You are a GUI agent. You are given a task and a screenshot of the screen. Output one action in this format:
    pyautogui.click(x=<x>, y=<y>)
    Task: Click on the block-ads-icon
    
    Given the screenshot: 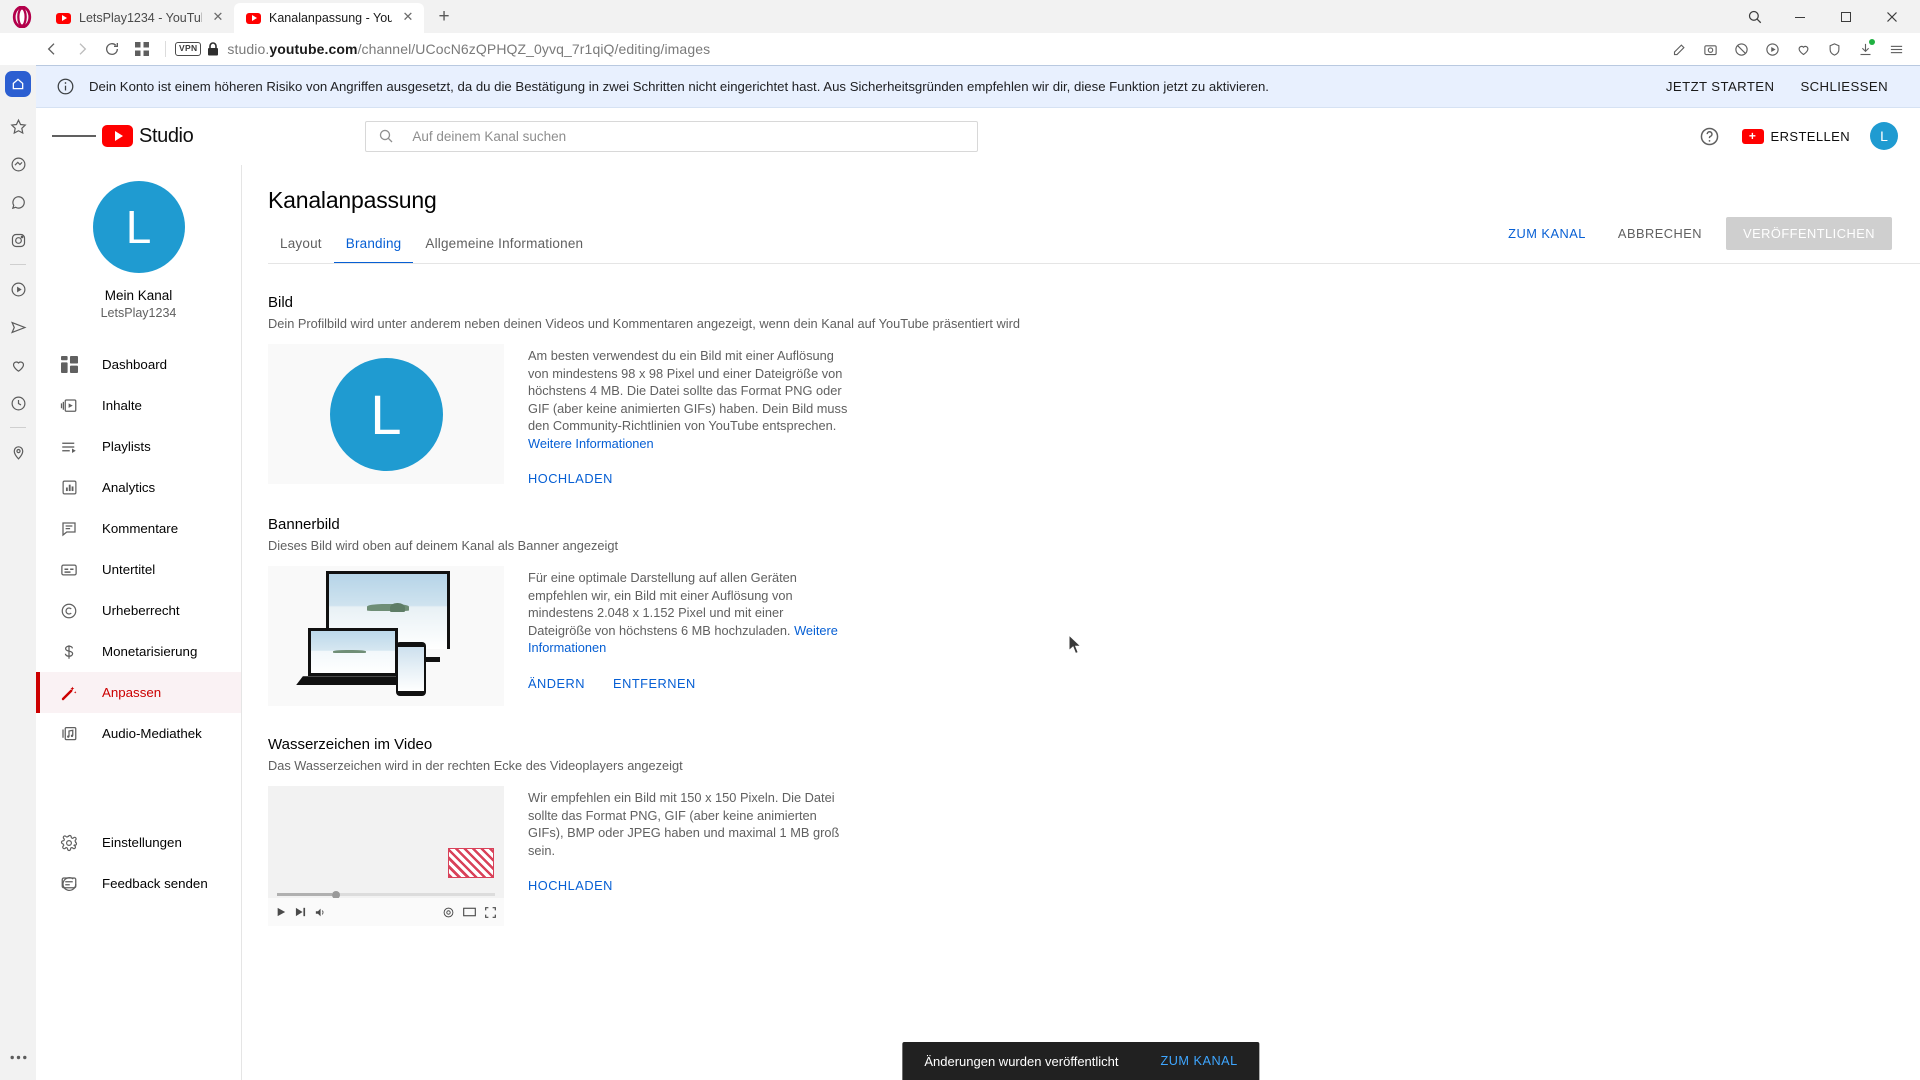 What is the action you would take?
    pyautogui.click(x=1741, y=49)
    